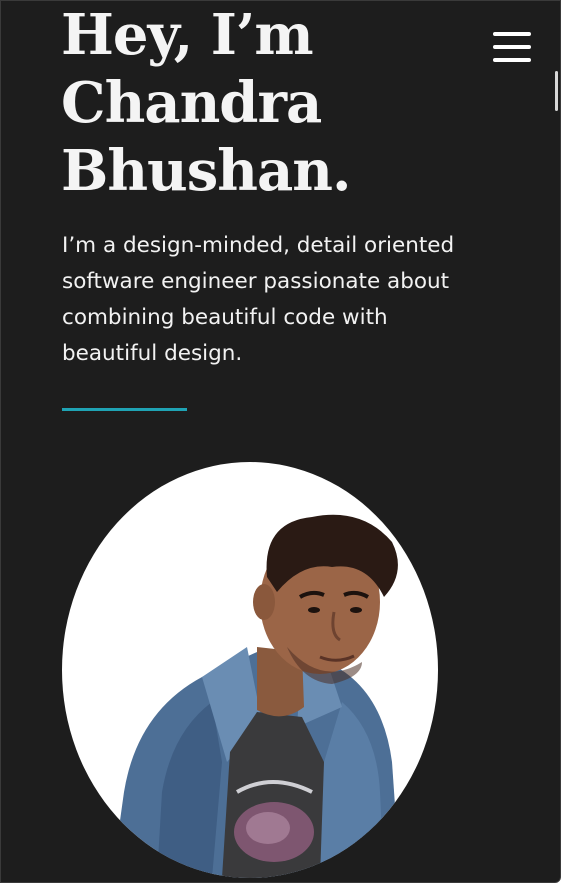  I want to click on intro-line: software engineer passionate about, so click(256, 281).